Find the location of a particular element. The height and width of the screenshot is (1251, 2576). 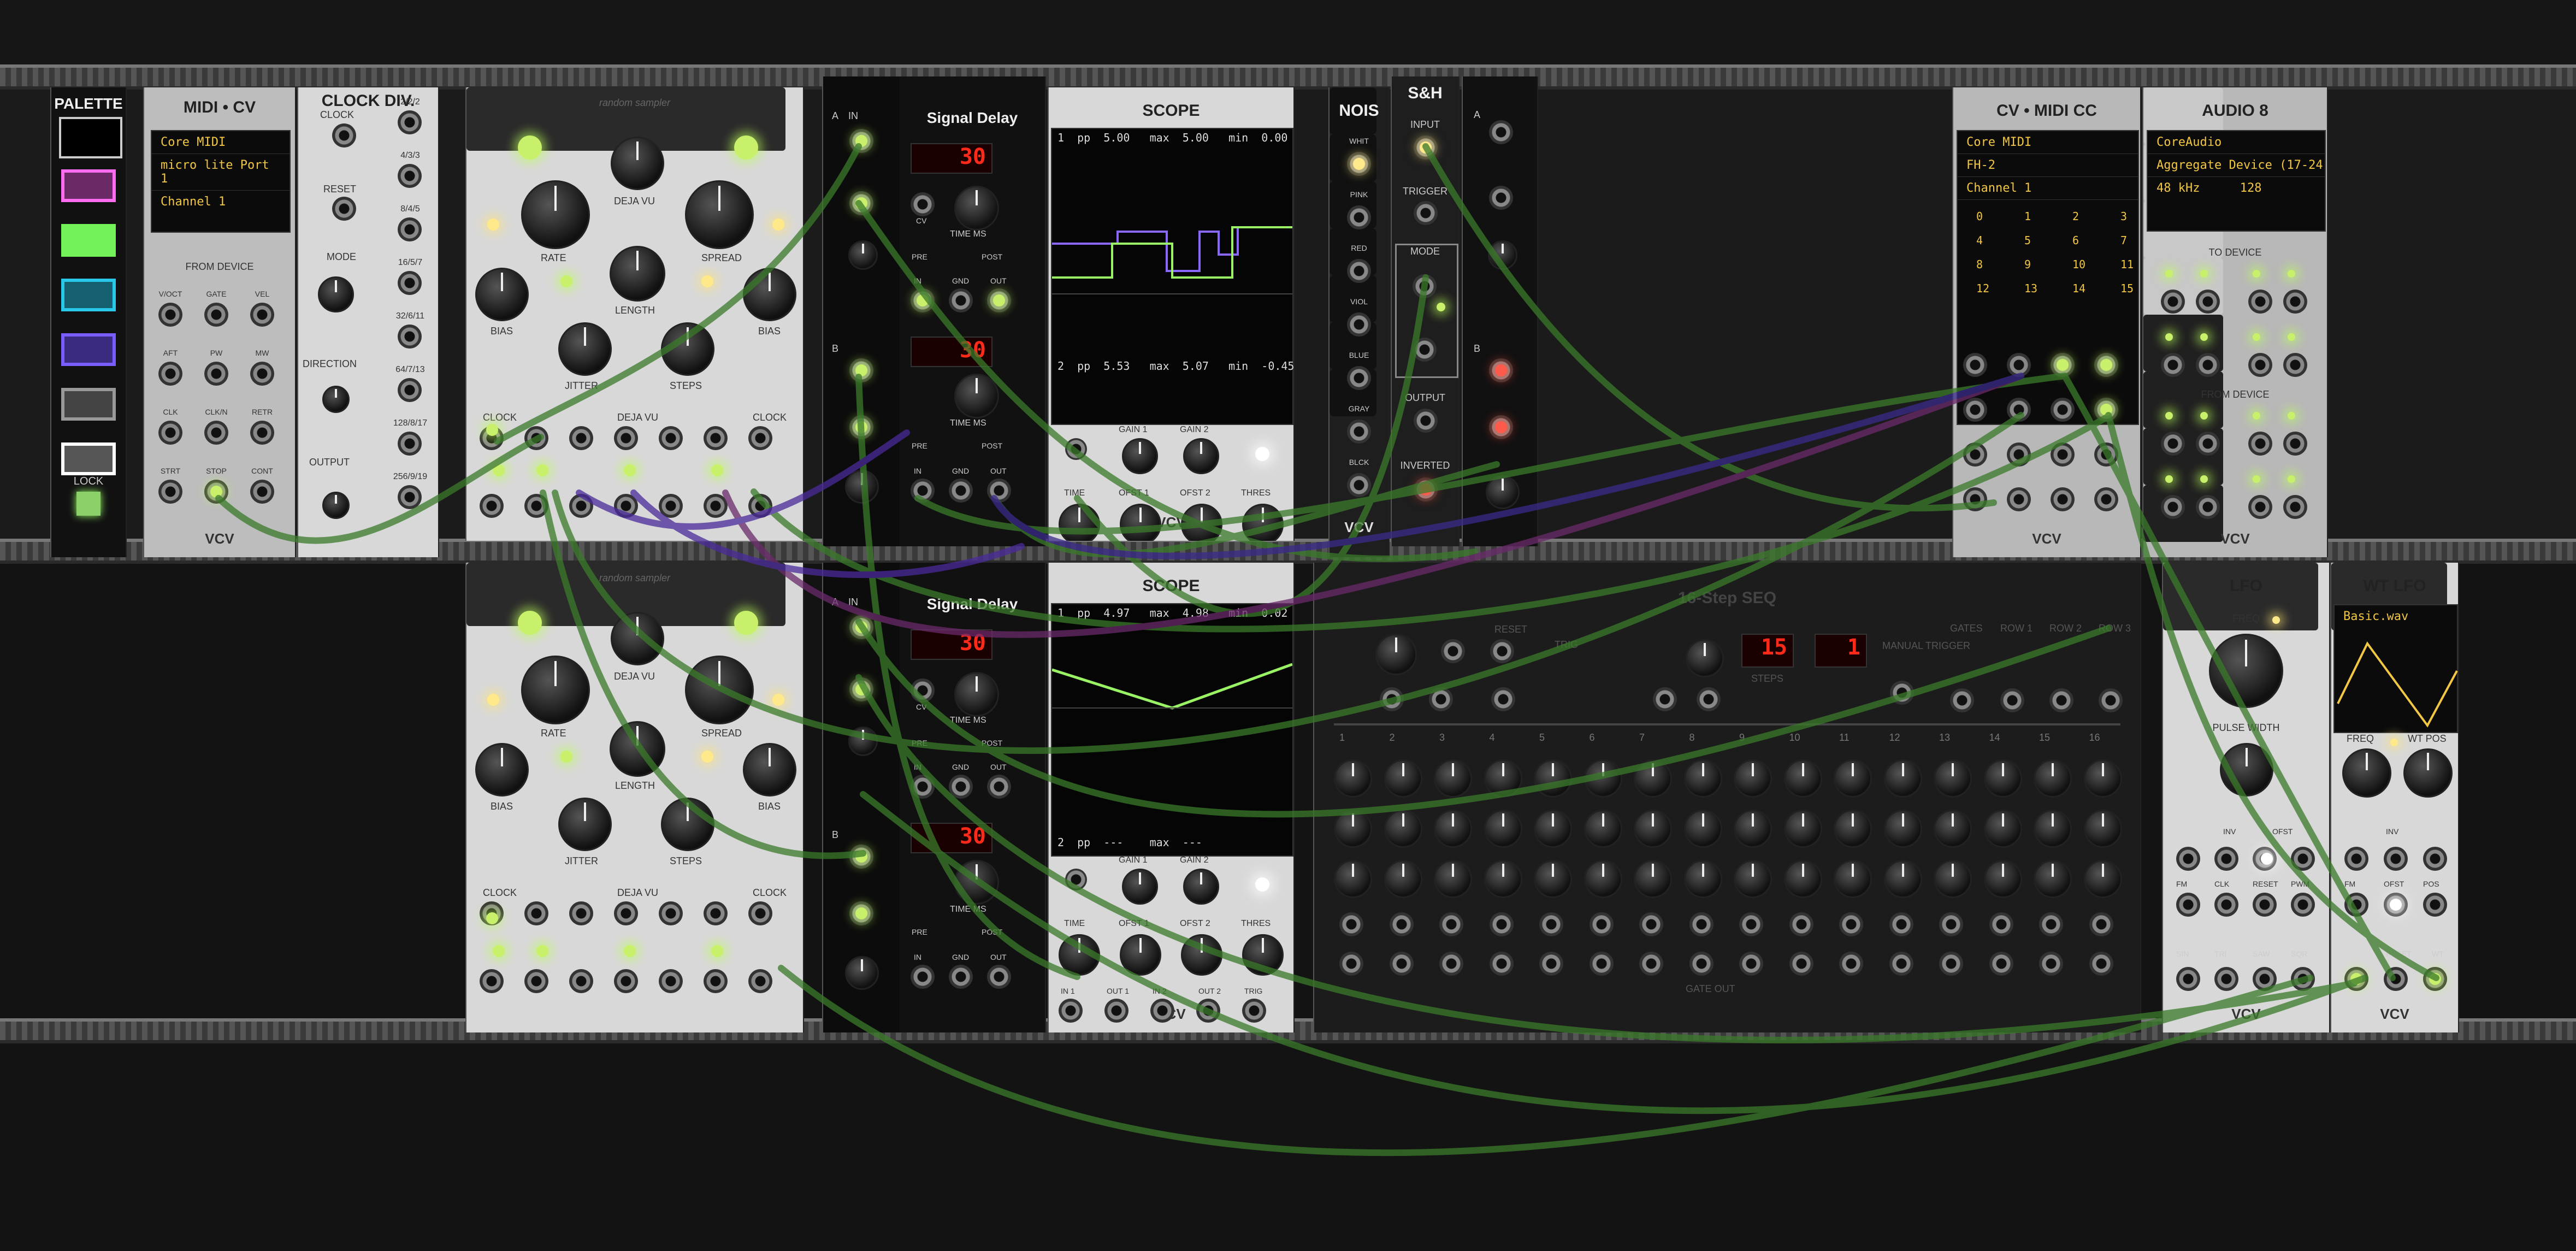

scope-1-trig-button is located at coordinates (1262, 454).